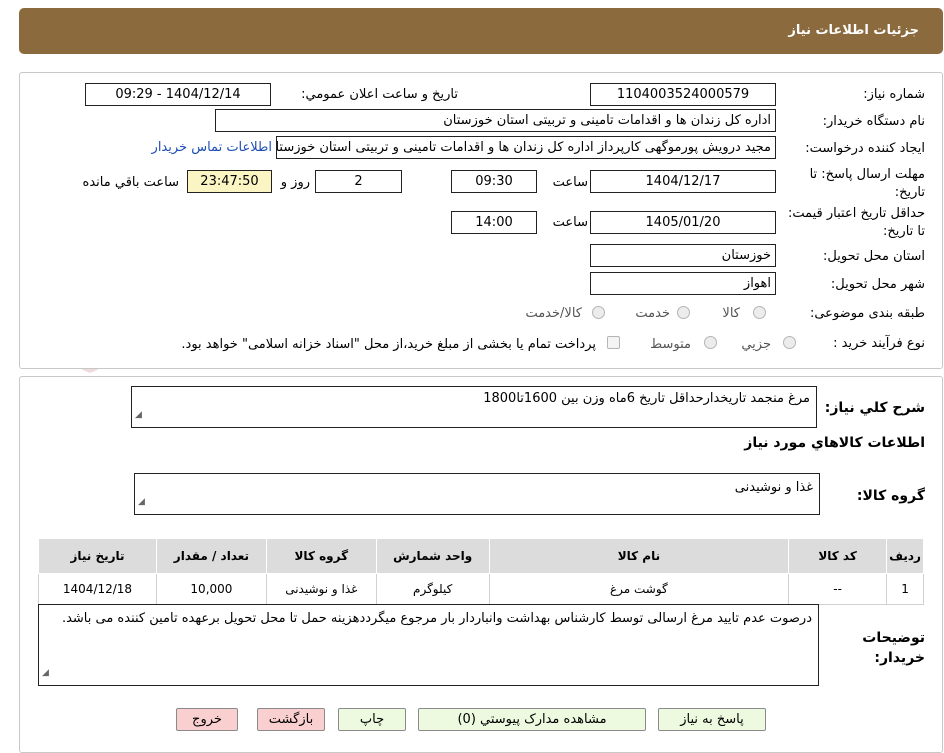  What do you see at coordinates (494, 222) in the screenshot?
I see `validity-time-field: 14:00` at bounding box center [494, 222].